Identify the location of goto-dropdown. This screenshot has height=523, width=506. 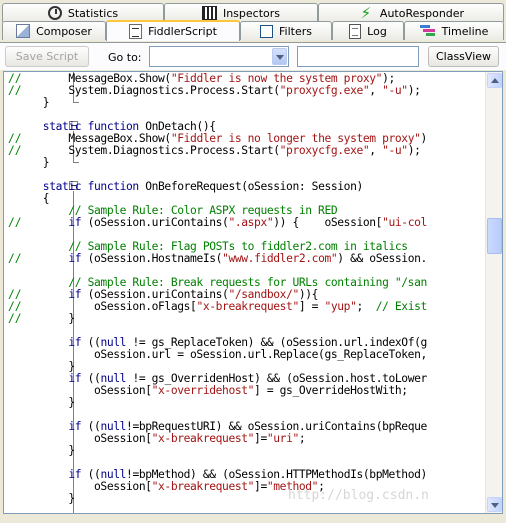
(219, 56).